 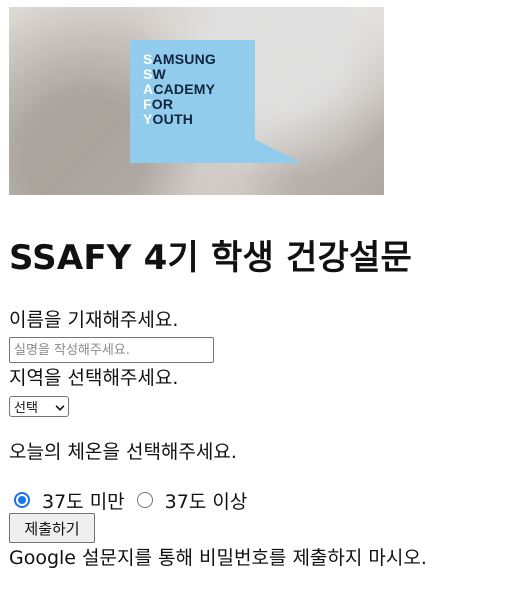 I want to click on logo-line: SAMSUNG, so click(x=179, y=59).